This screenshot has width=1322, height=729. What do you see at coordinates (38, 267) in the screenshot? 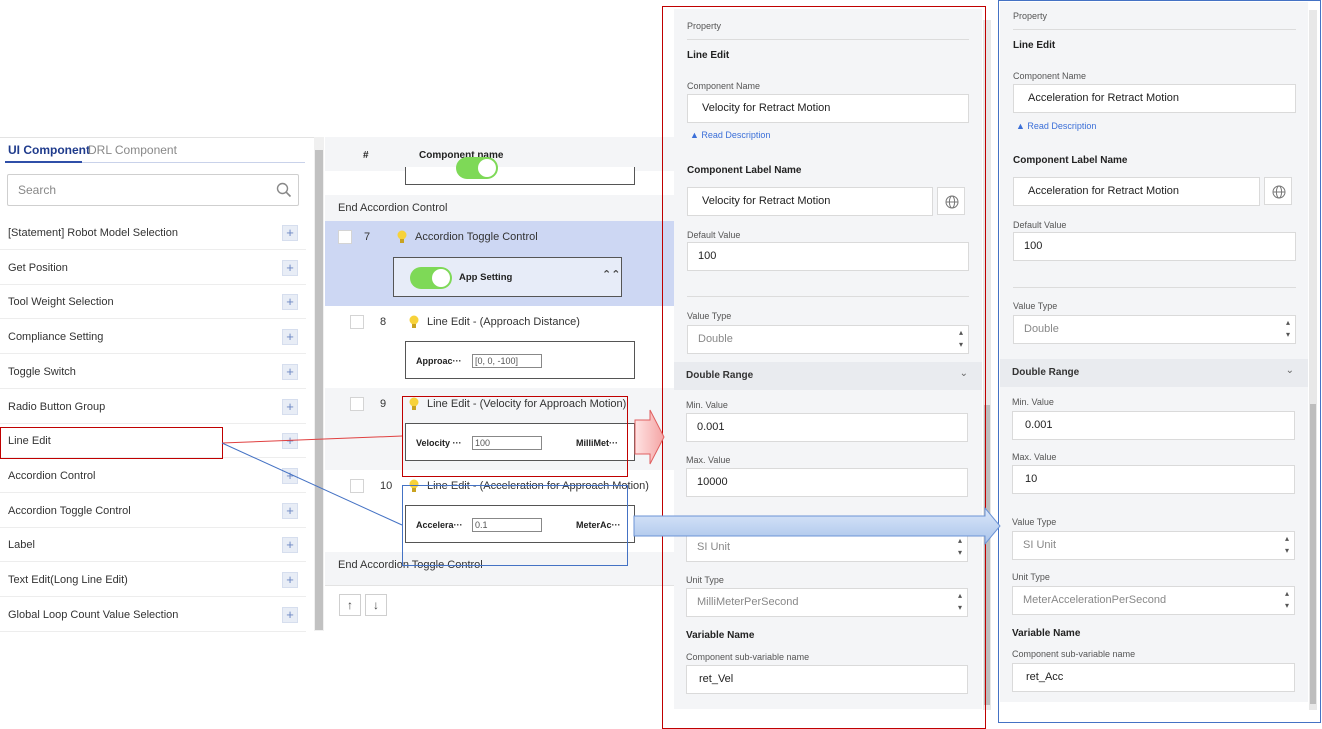
I see `component-item-label: Get Position` at bounding box center [38, 267].